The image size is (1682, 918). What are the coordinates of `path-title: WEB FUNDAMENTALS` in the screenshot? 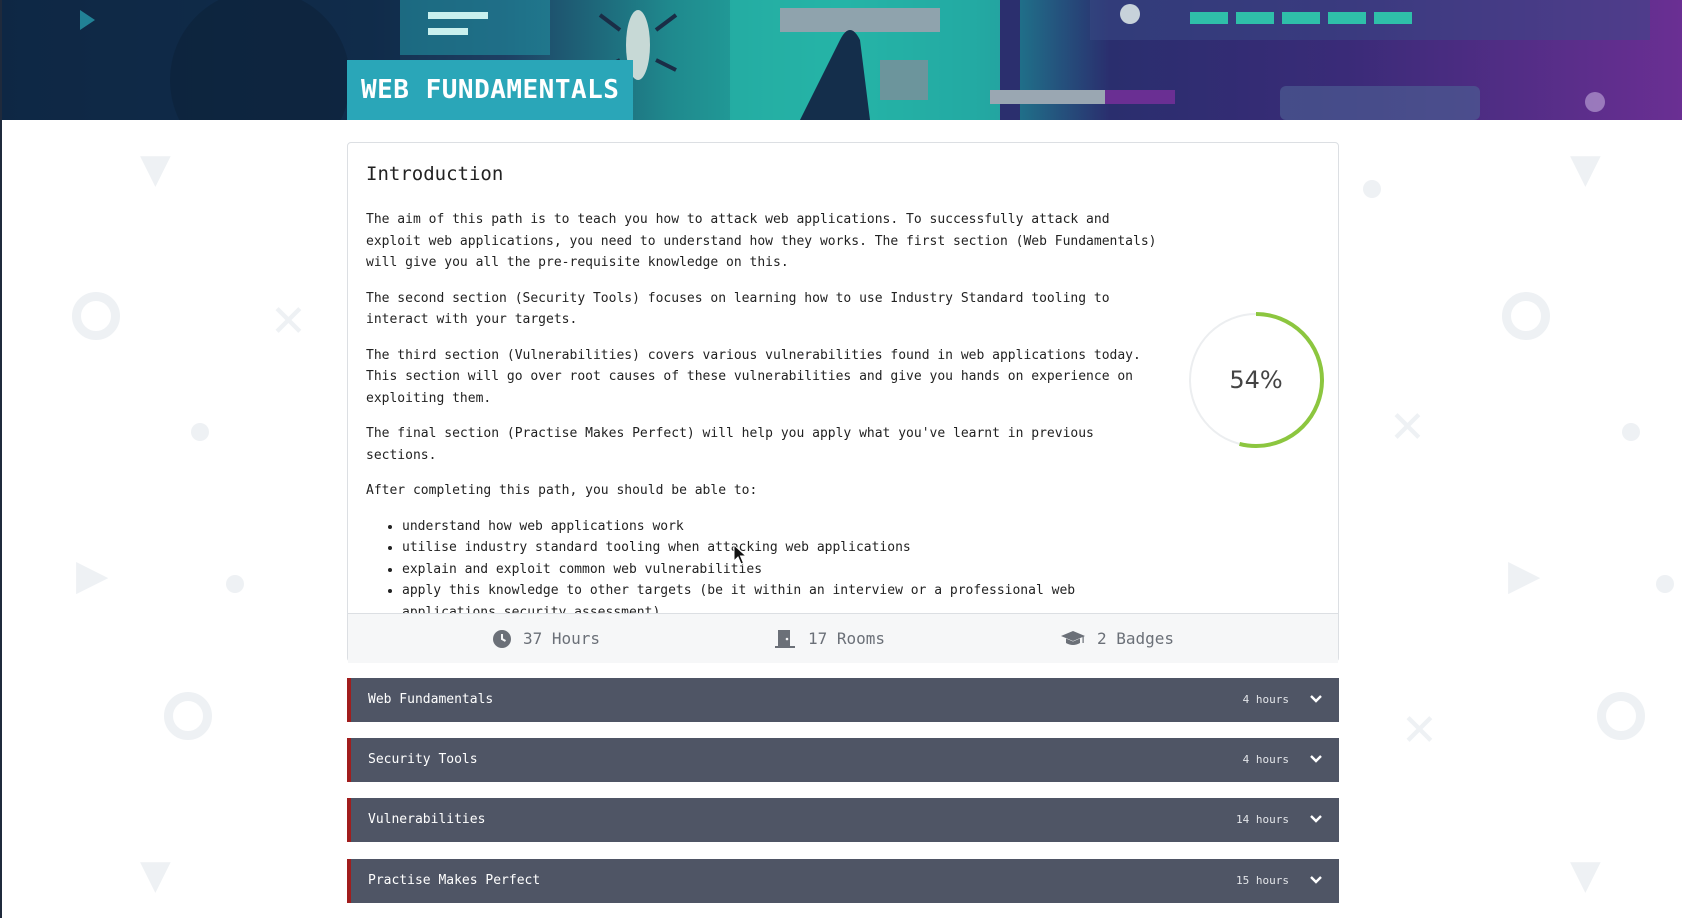 It's located at (490, 90).